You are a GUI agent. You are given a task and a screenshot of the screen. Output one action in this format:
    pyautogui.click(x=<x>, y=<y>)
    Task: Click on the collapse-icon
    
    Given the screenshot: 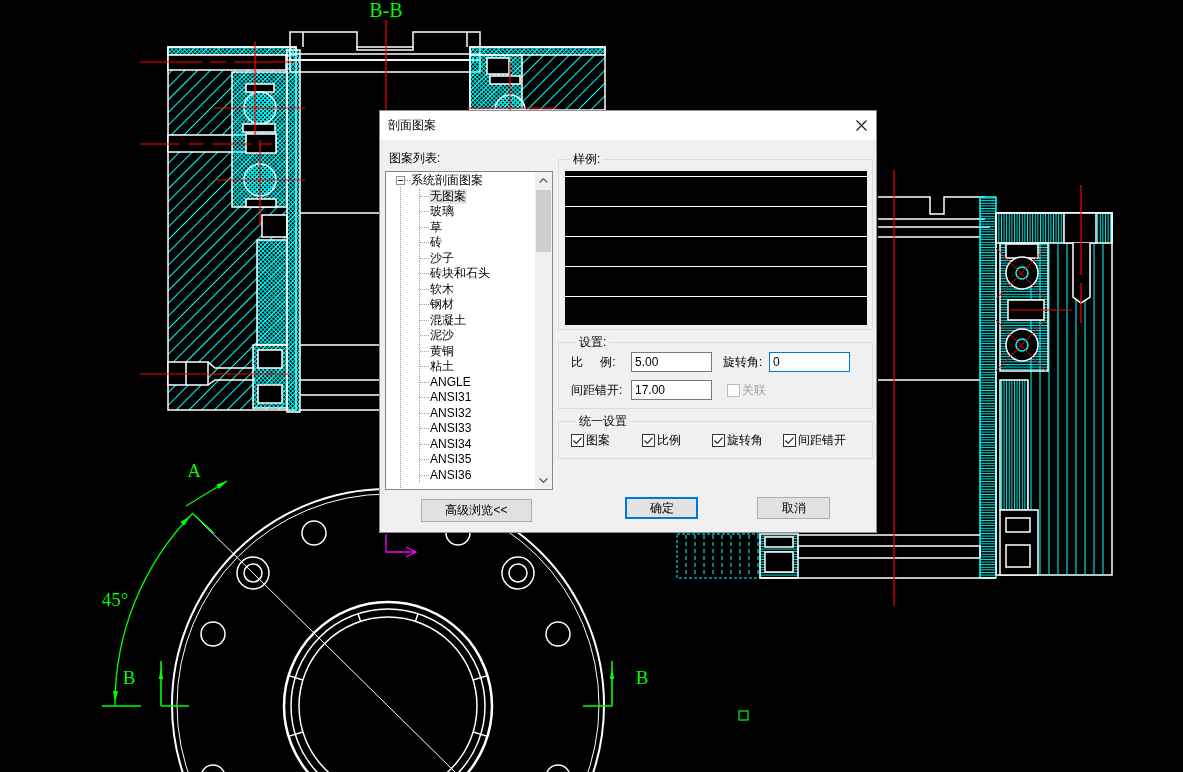 What is the action you would take?
    pyautogui.click(x=400, y=181)
    